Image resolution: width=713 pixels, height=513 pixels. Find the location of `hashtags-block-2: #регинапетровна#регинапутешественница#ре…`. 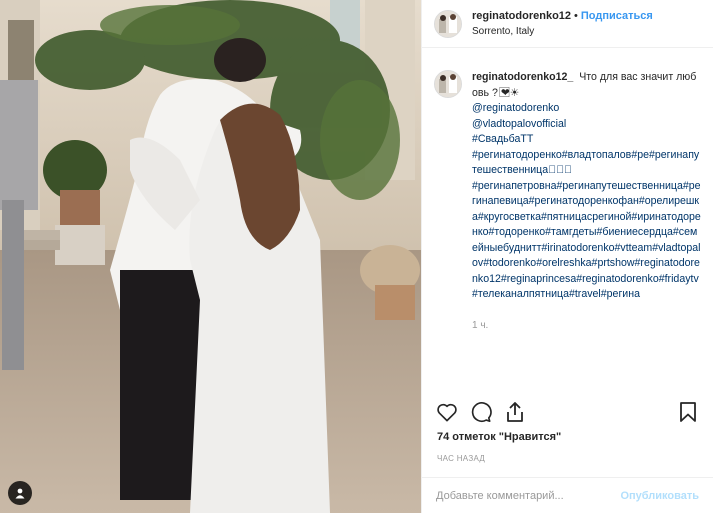

hashtags-block-2: #регинапетровна#регинапутешественница#ре… is located at coordinates (586, 241).